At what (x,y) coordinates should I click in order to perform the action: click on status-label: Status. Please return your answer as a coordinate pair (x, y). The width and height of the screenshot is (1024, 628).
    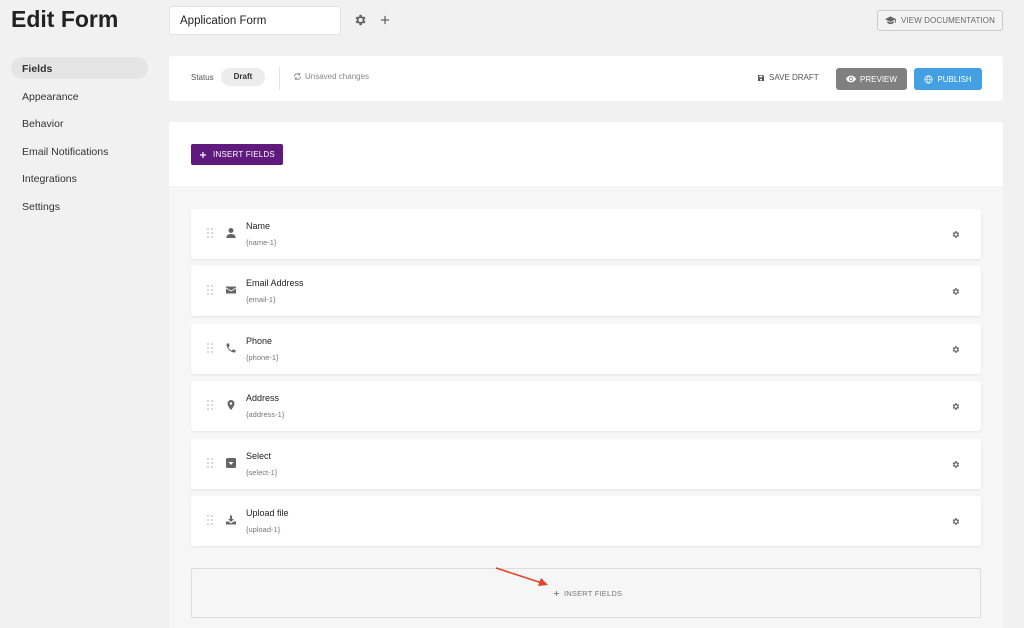
    Looking at the image, I should click on (202, 77).